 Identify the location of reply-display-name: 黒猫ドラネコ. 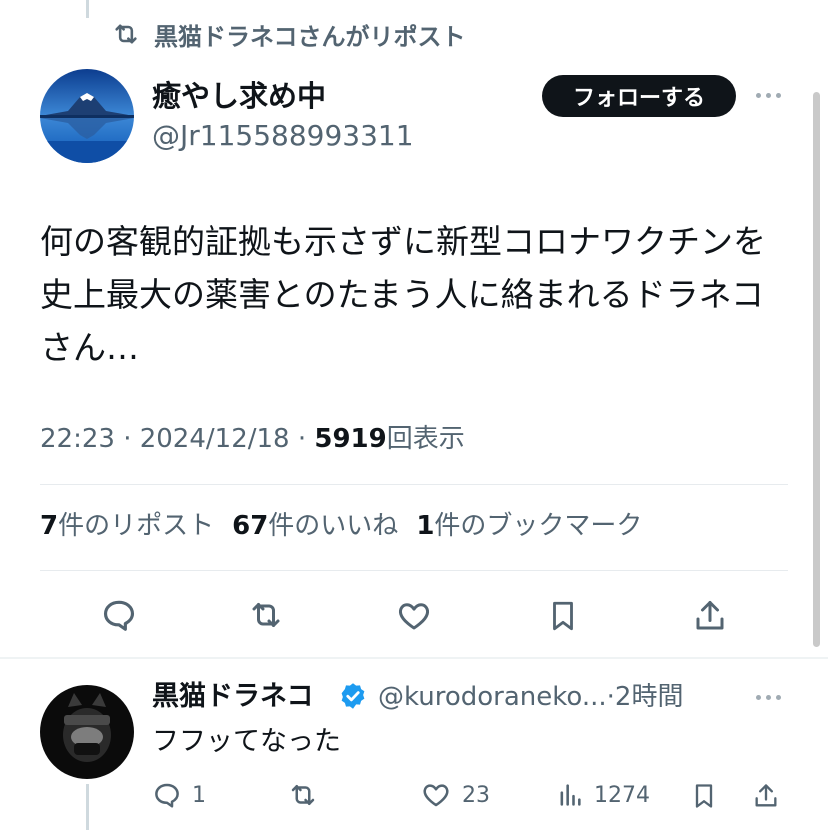
(232, 697).